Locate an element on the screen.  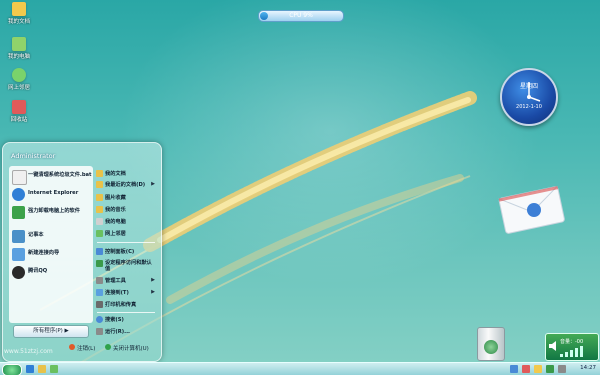
recycle-bin-gadget is located at coordinates (491, 344).